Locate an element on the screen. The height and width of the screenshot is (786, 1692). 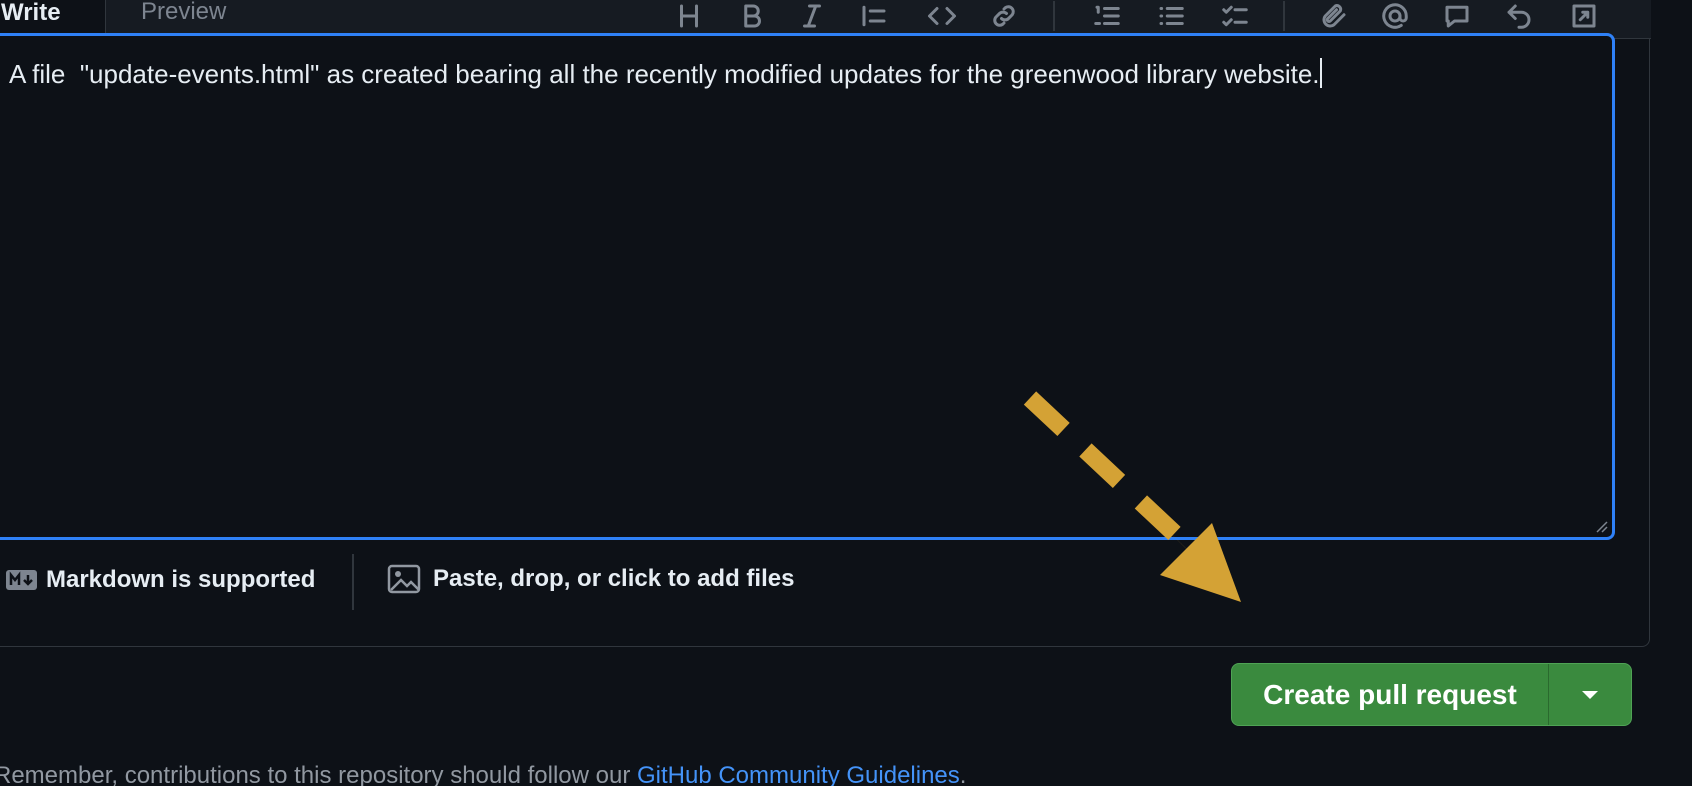
reference-icon is located at coordinates (1457, 17).